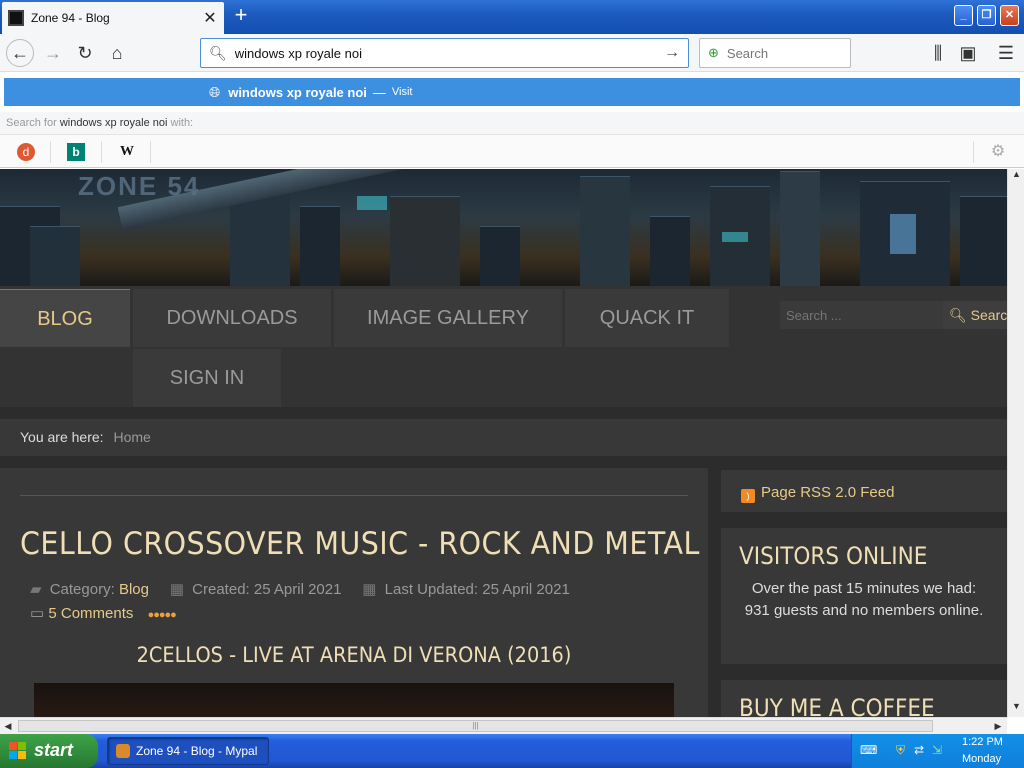 The height and width of the screenshot is (768, 1024). What do you see at coordinates (475, 726) in the screenshot?
I see `horizontal-scroll-thumb: |||` at bounding box center [475, 726].